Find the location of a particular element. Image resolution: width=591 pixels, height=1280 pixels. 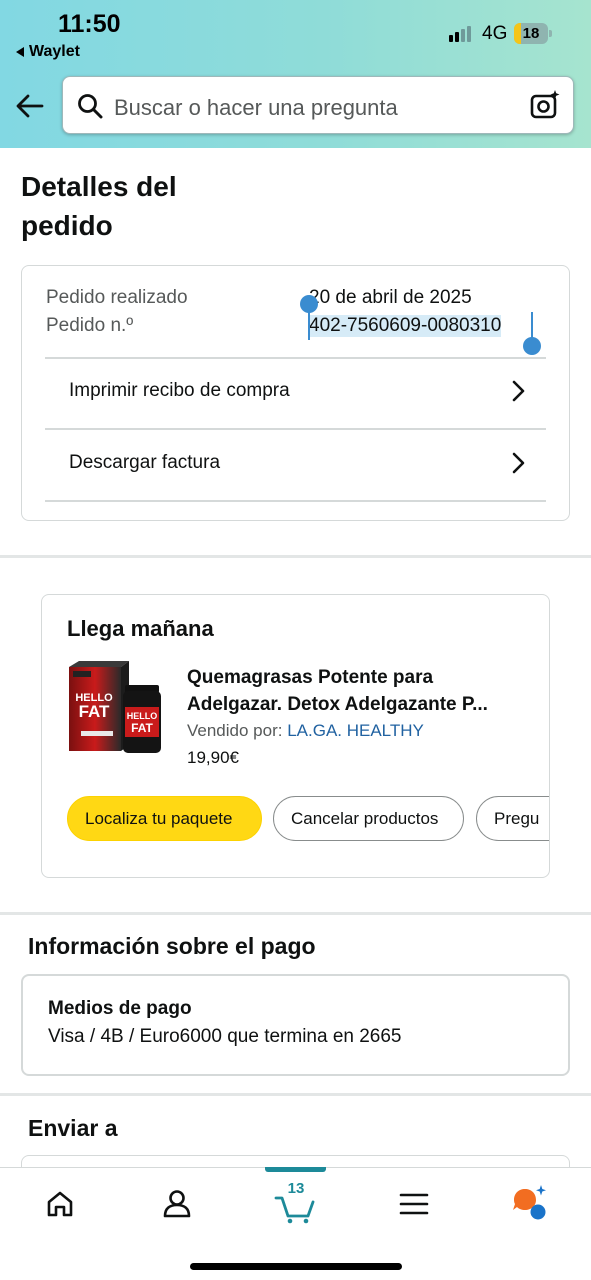

selection-start-handle is located at coordinates (309, 304).